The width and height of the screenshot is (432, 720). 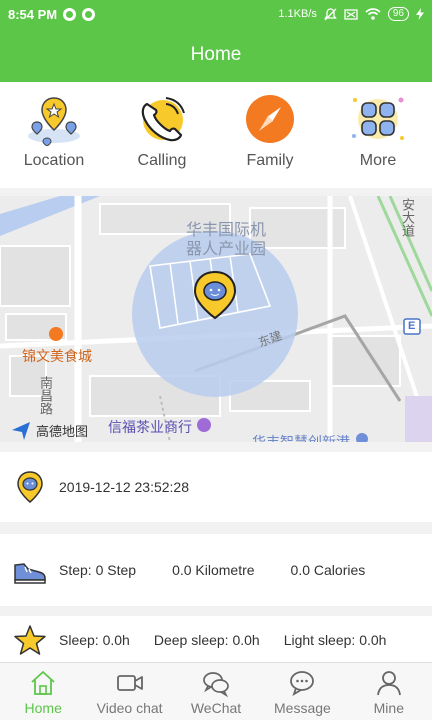 I want to click on header: Home, so click(x=216, y=55).